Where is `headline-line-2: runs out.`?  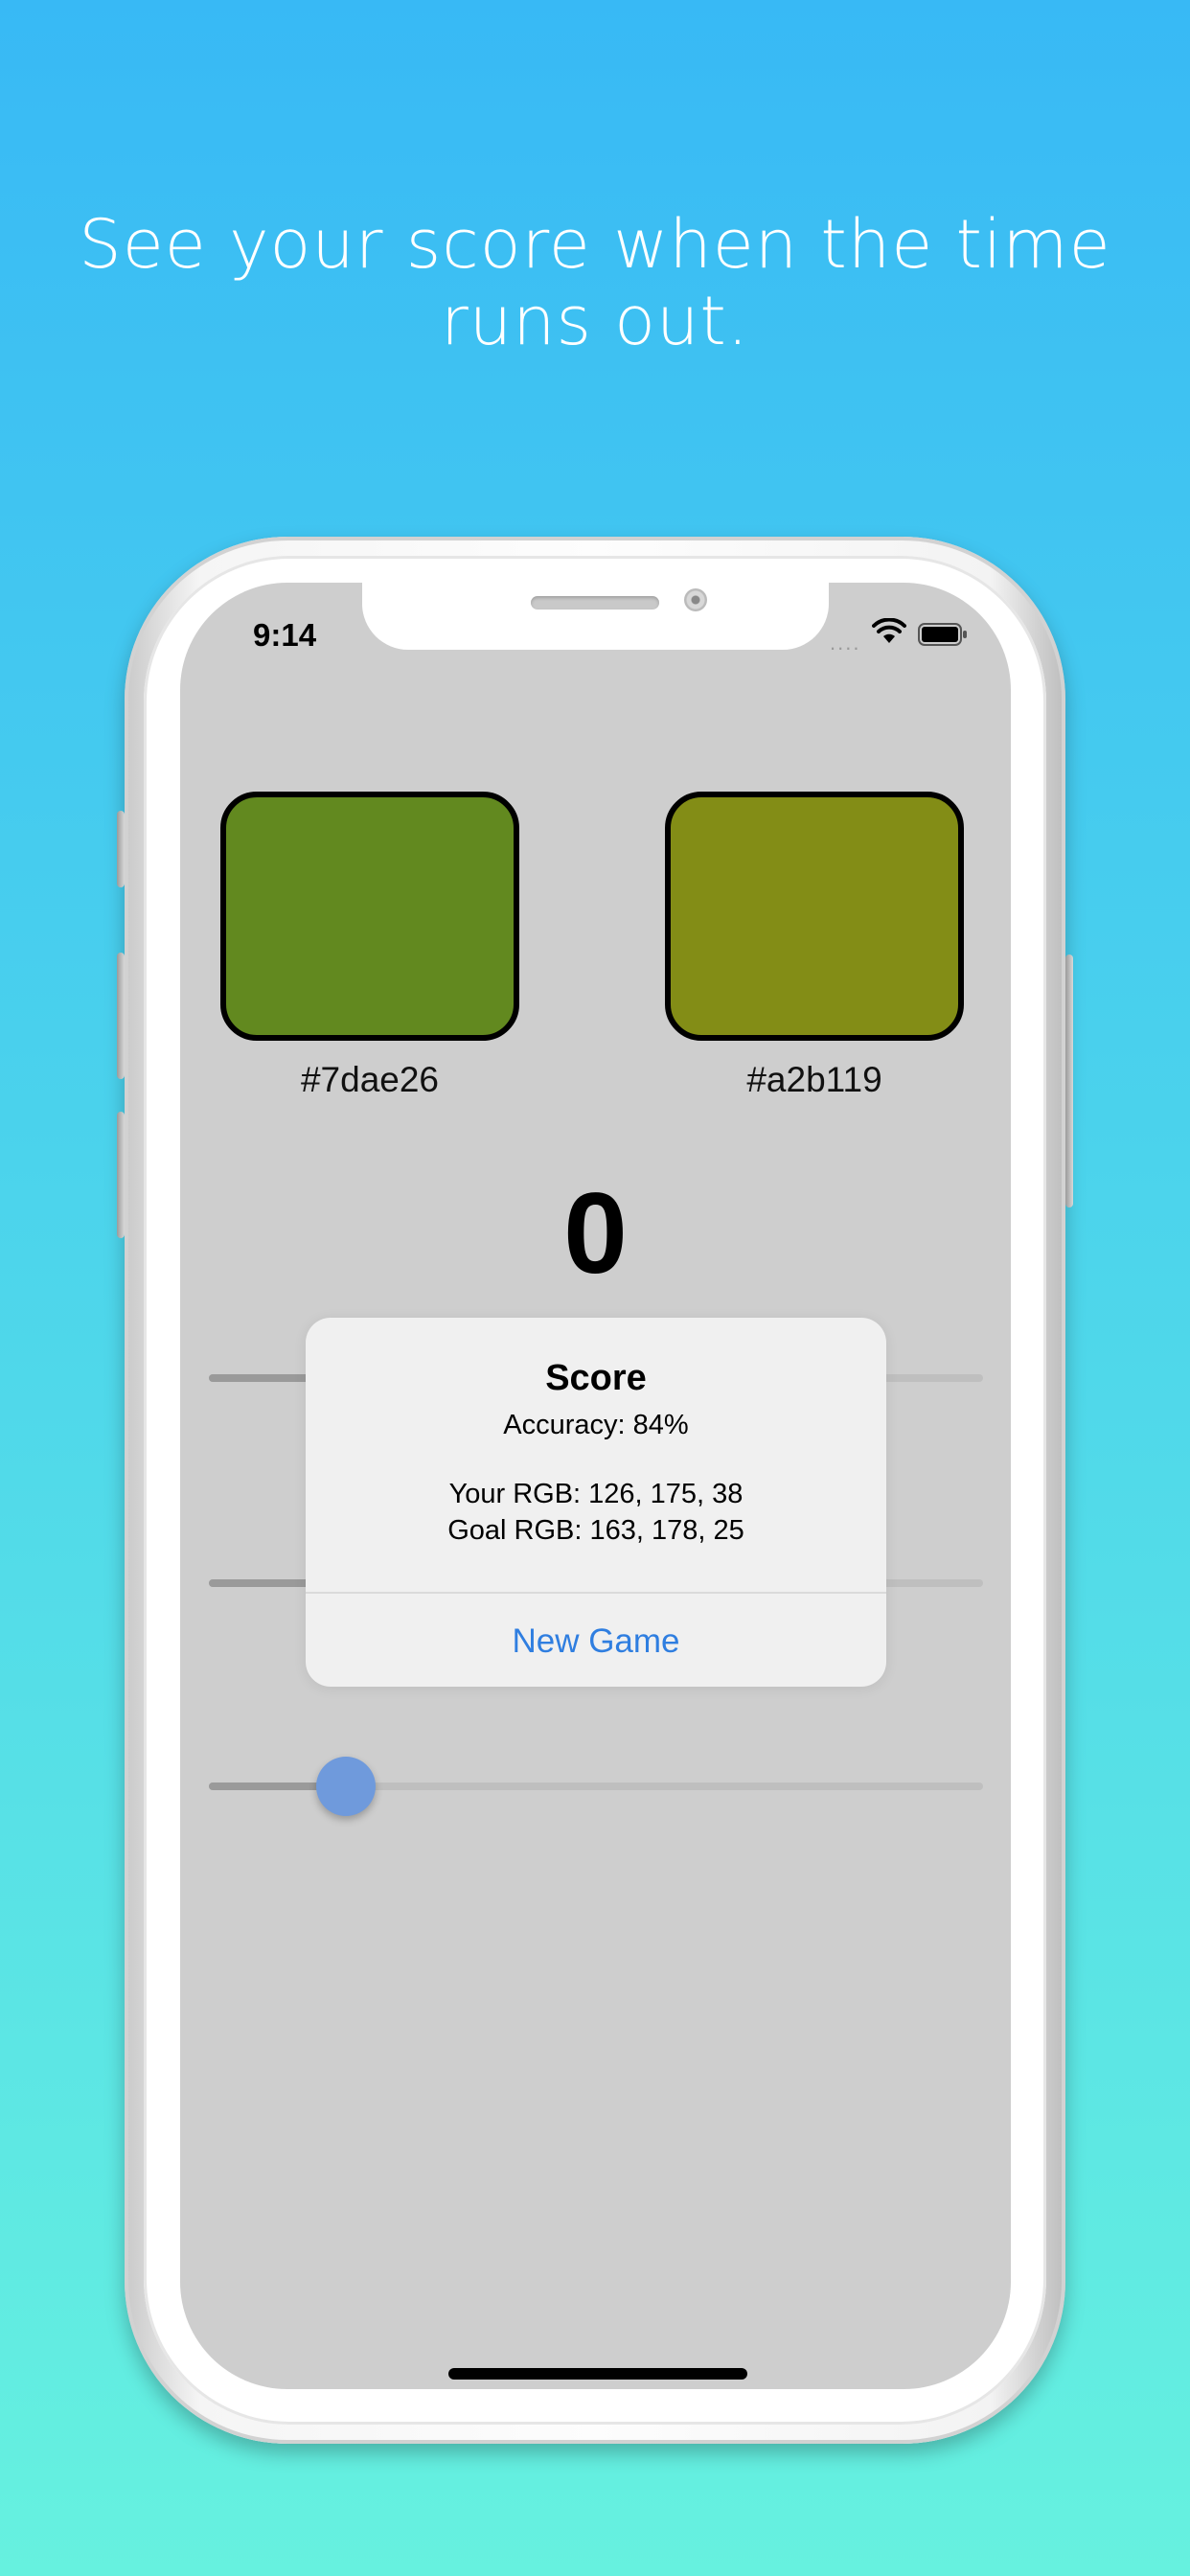 headline-line-2: runs out. is located at coordinates (595, 321).